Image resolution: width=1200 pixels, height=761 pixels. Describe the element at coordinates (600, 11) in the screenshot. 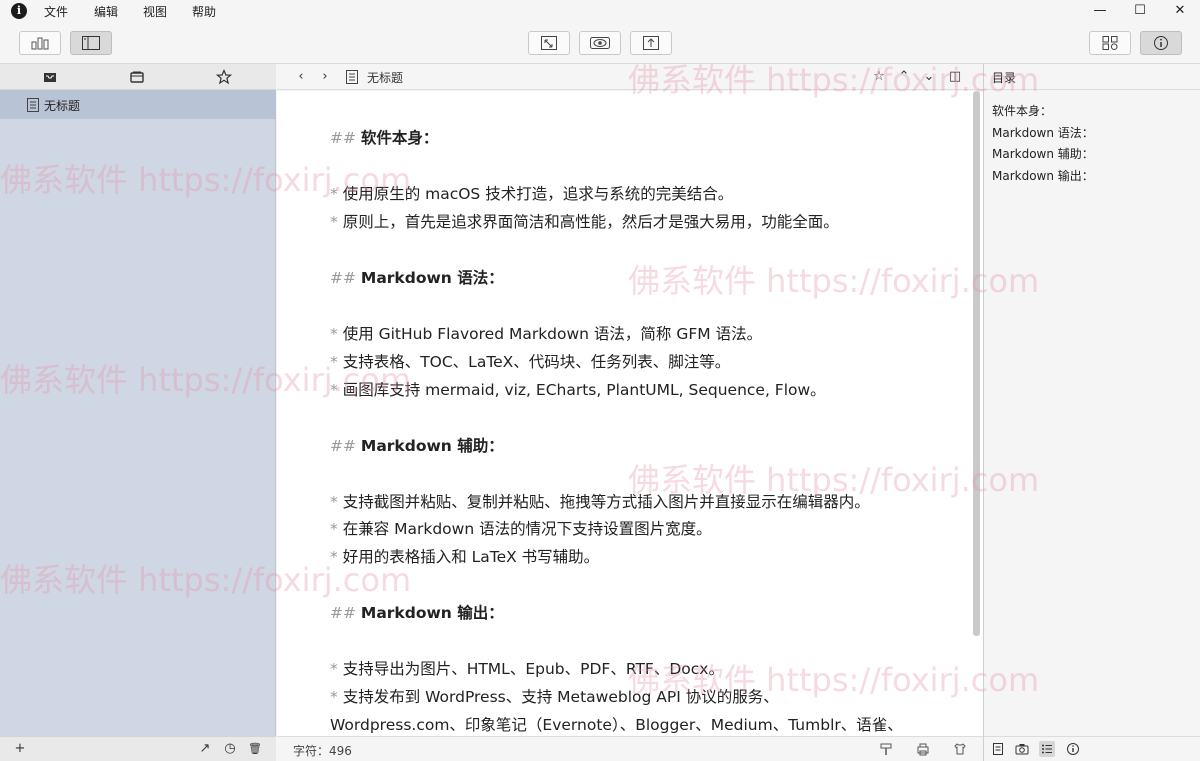

I see `menubar: i 文件 编辑 视图 帮助 — ☐ ✕` at that location.